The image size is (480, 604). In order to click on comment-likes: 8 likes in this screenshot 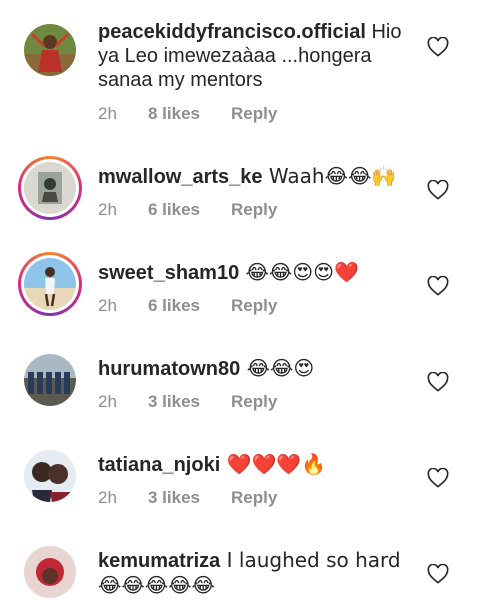, I will do `click(189, 114)`.